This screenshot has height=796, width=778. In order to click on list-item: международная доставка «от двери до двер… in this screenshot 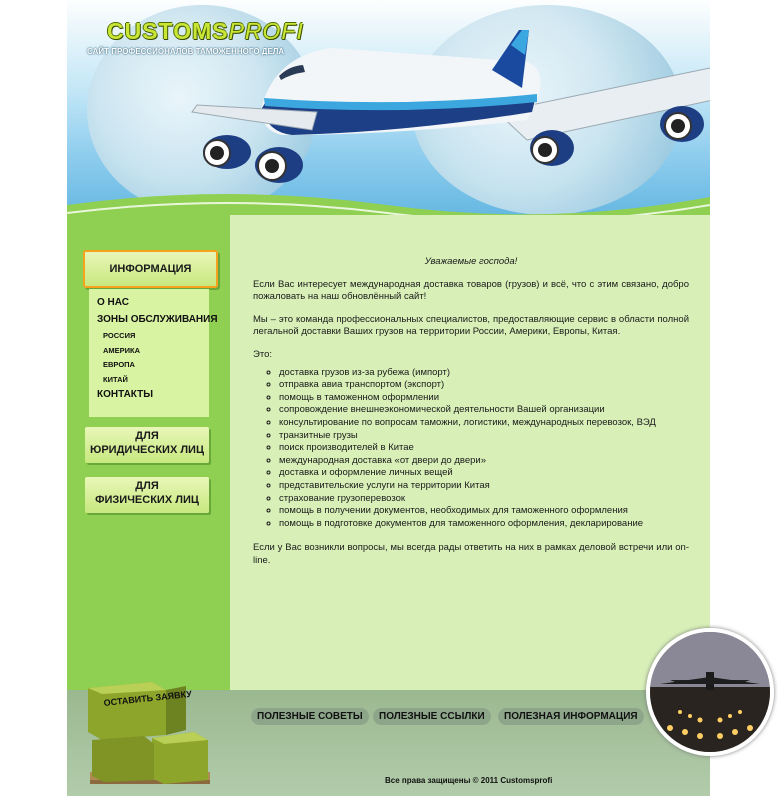, I will do `click(484, 461)`.